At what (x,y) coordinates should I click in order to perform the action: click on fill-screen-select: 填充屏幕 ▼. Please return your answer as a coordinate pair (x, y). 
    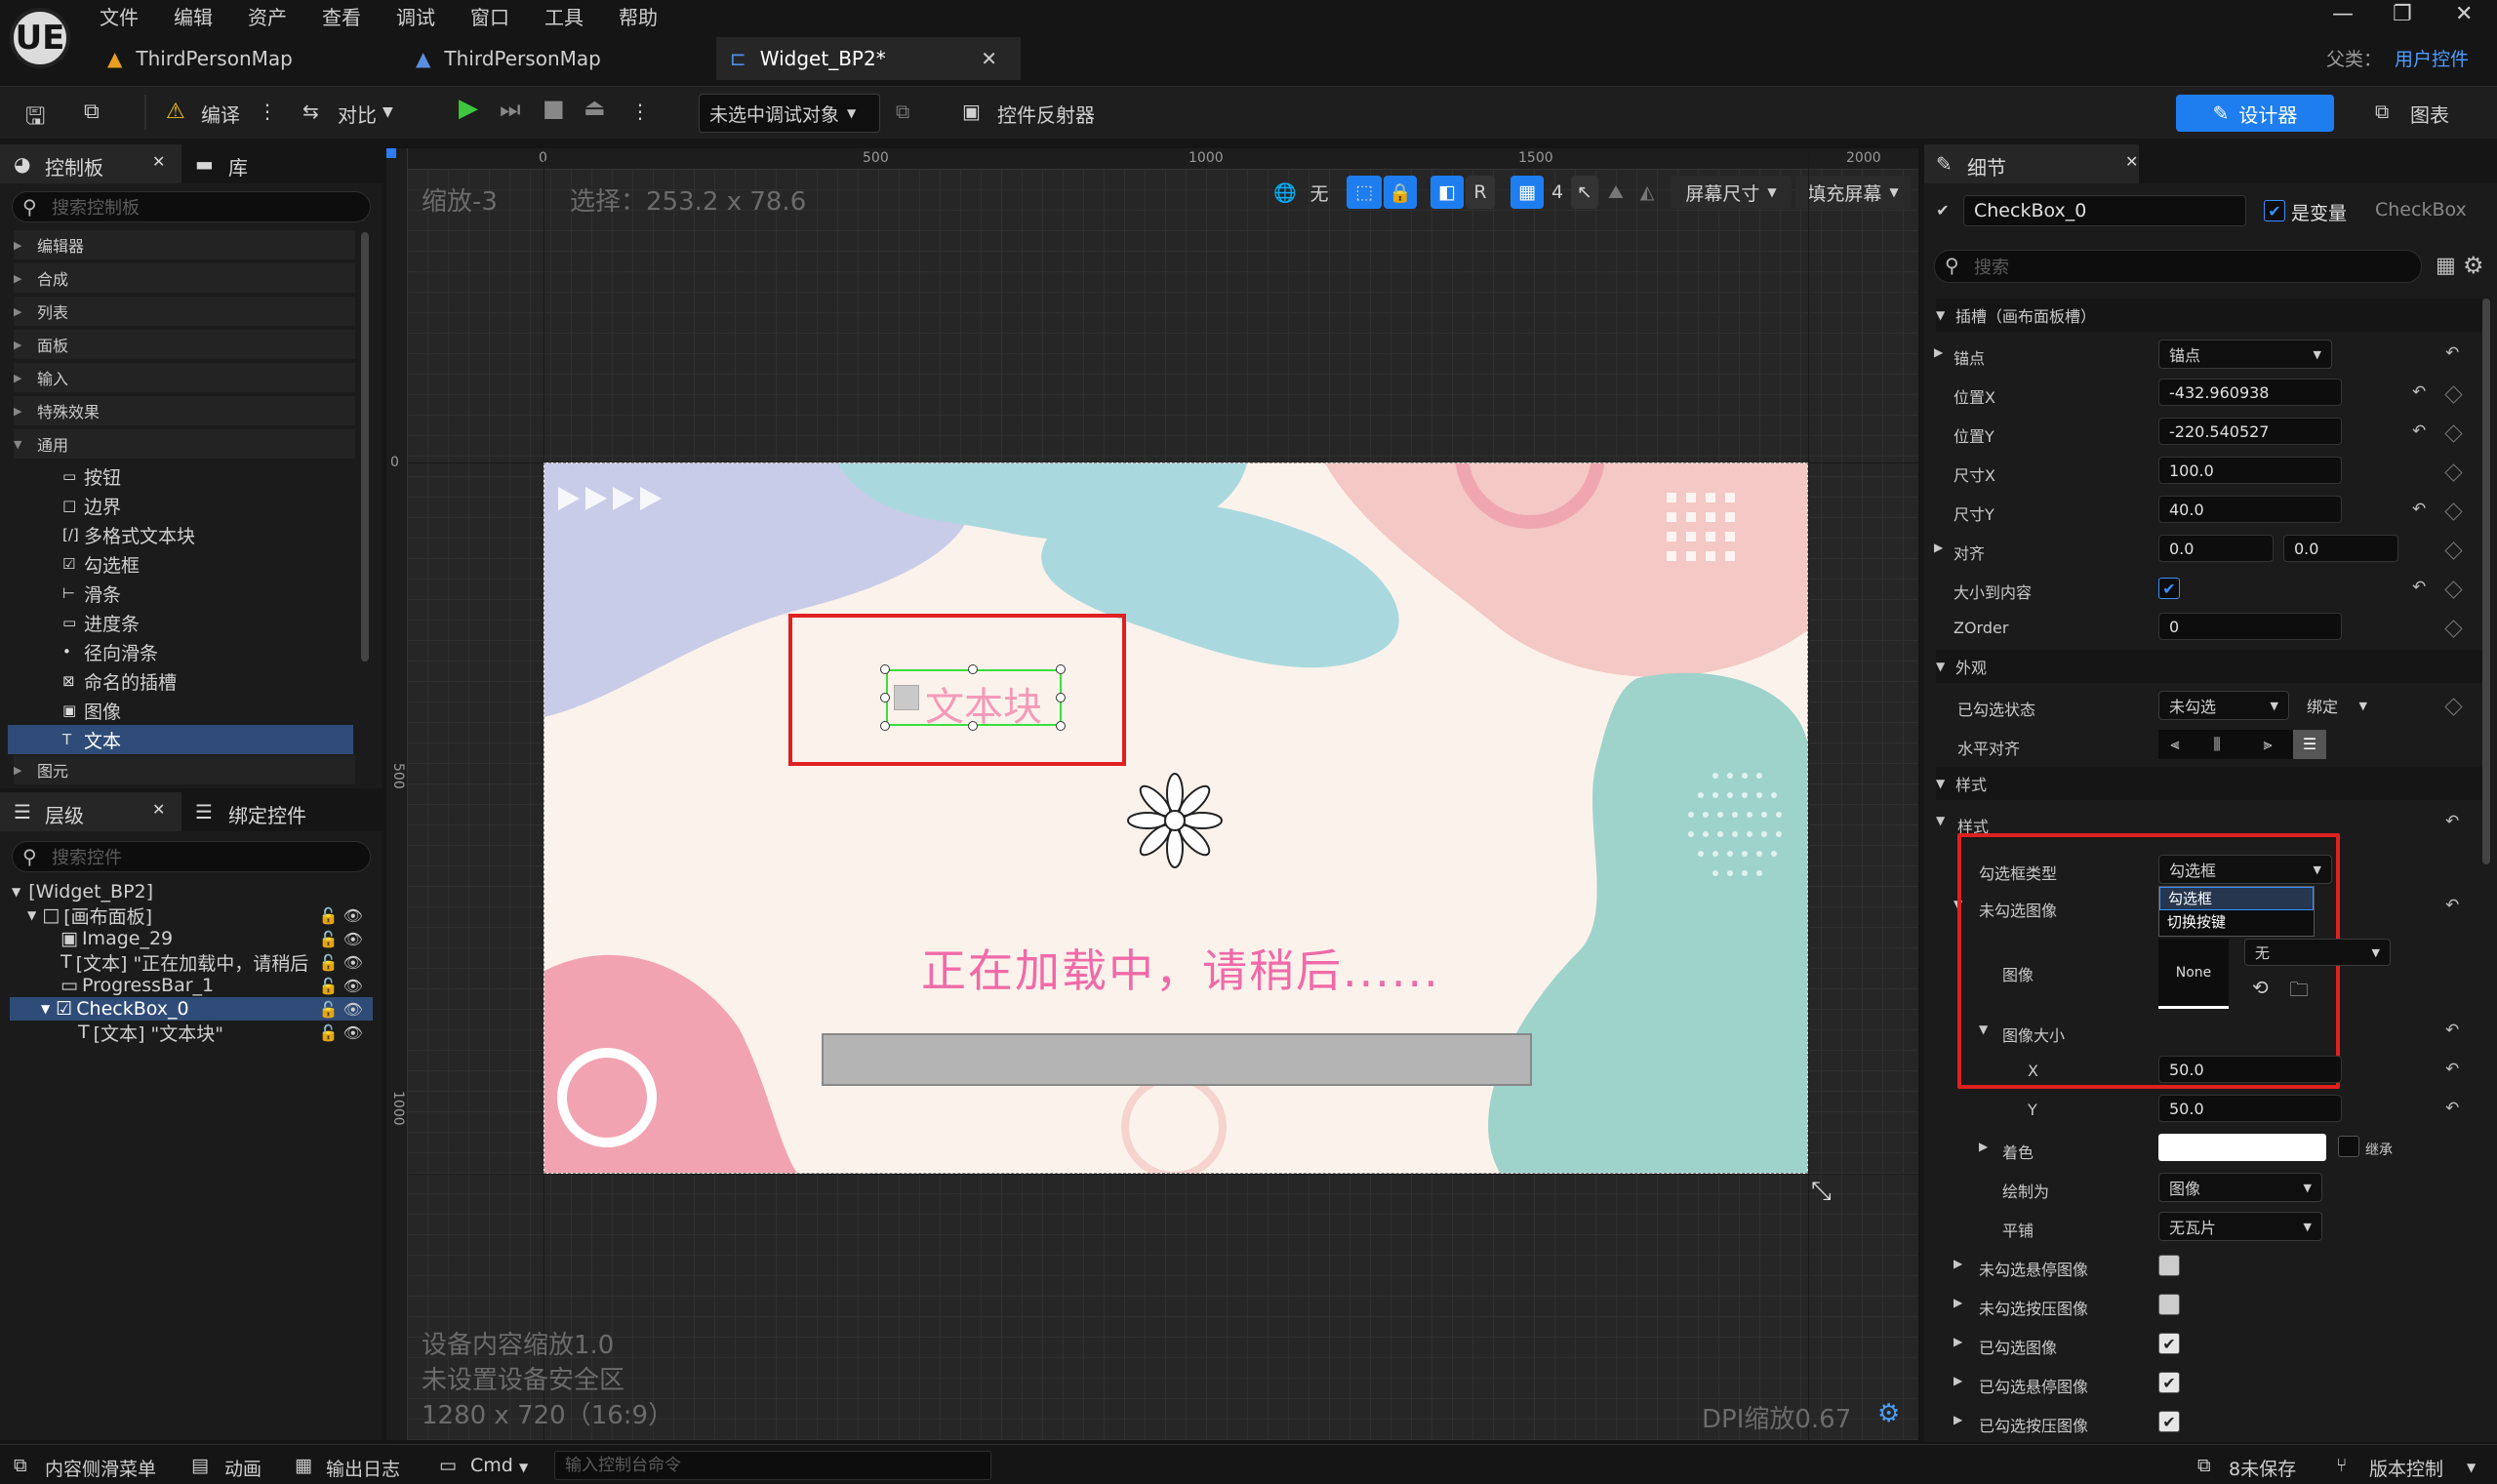
    Looking at the image, I should click on (1853, 192).